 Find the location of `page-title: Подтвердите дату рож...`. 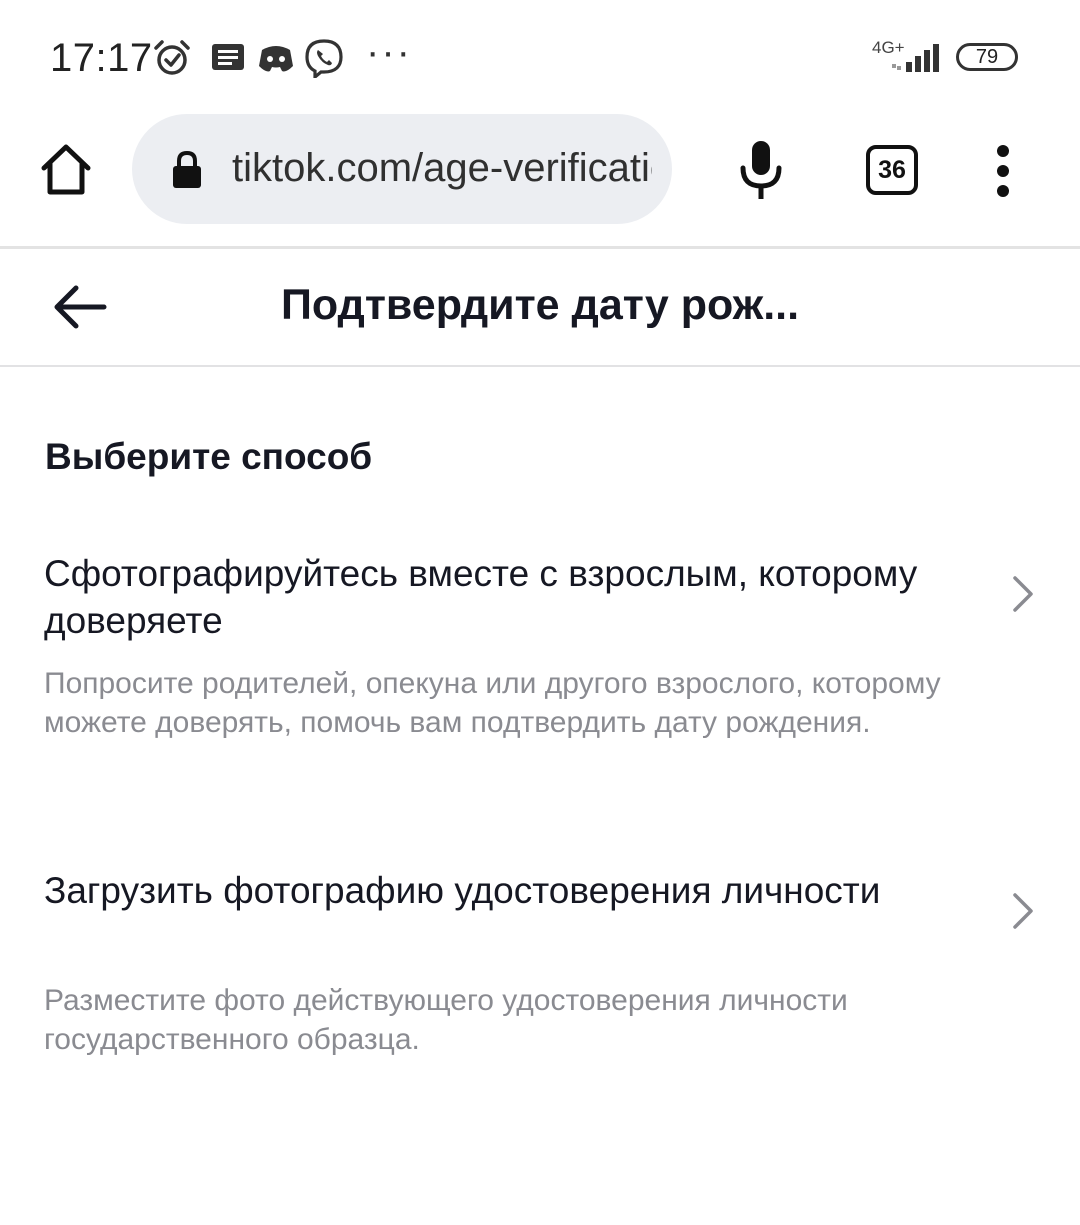

page-title: Подтвердите дату рож... is located at coordinates (540, 305).